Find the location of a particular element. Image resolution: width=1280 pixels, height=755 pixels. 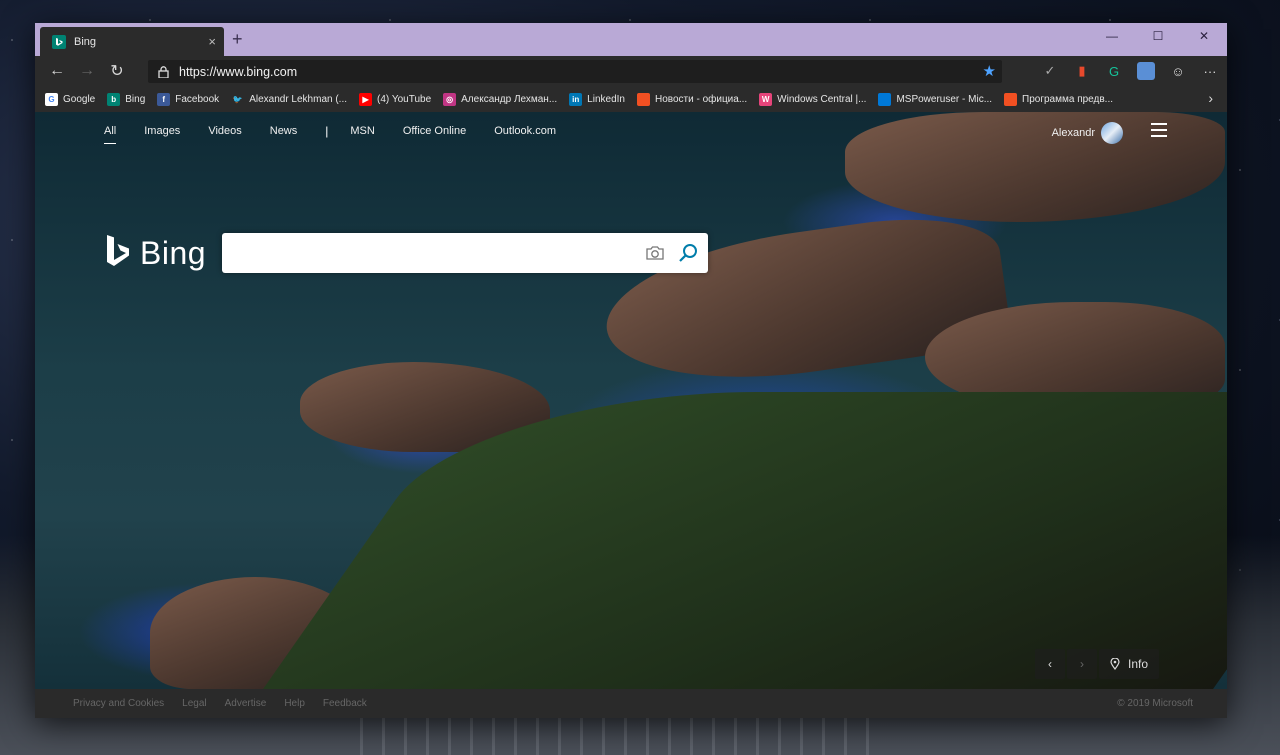

address-url: https://www.bing.com is located at coordinates (238, 72).